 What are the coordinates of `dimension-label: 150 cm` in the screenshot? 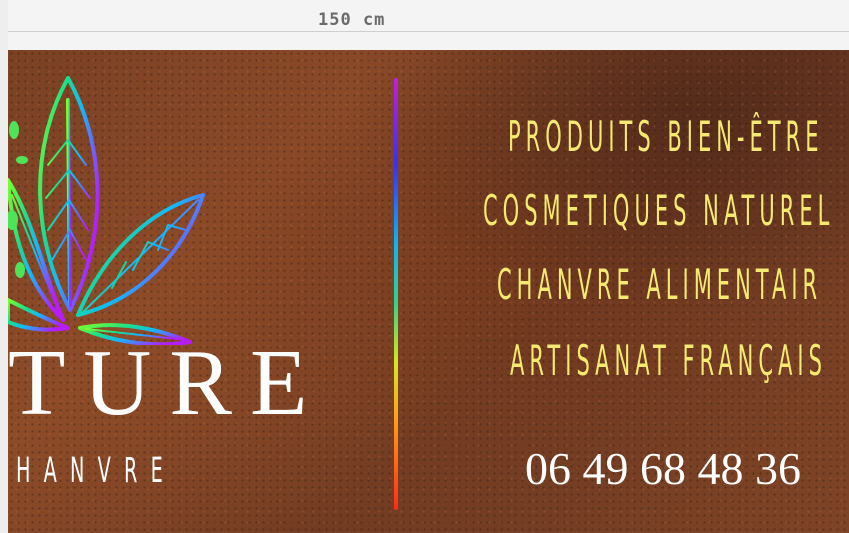 It's located at (352, 20).